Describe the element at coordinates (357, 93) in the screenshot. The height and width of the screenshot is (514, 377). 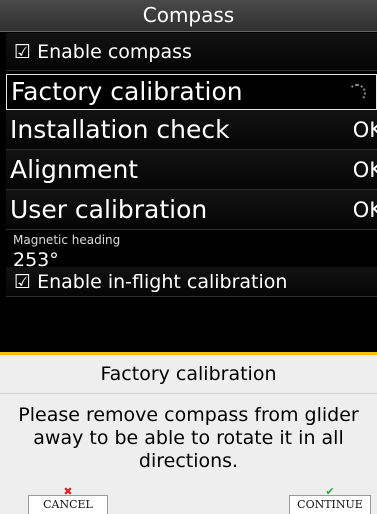
I see `loading-spinner-icon` at that location.